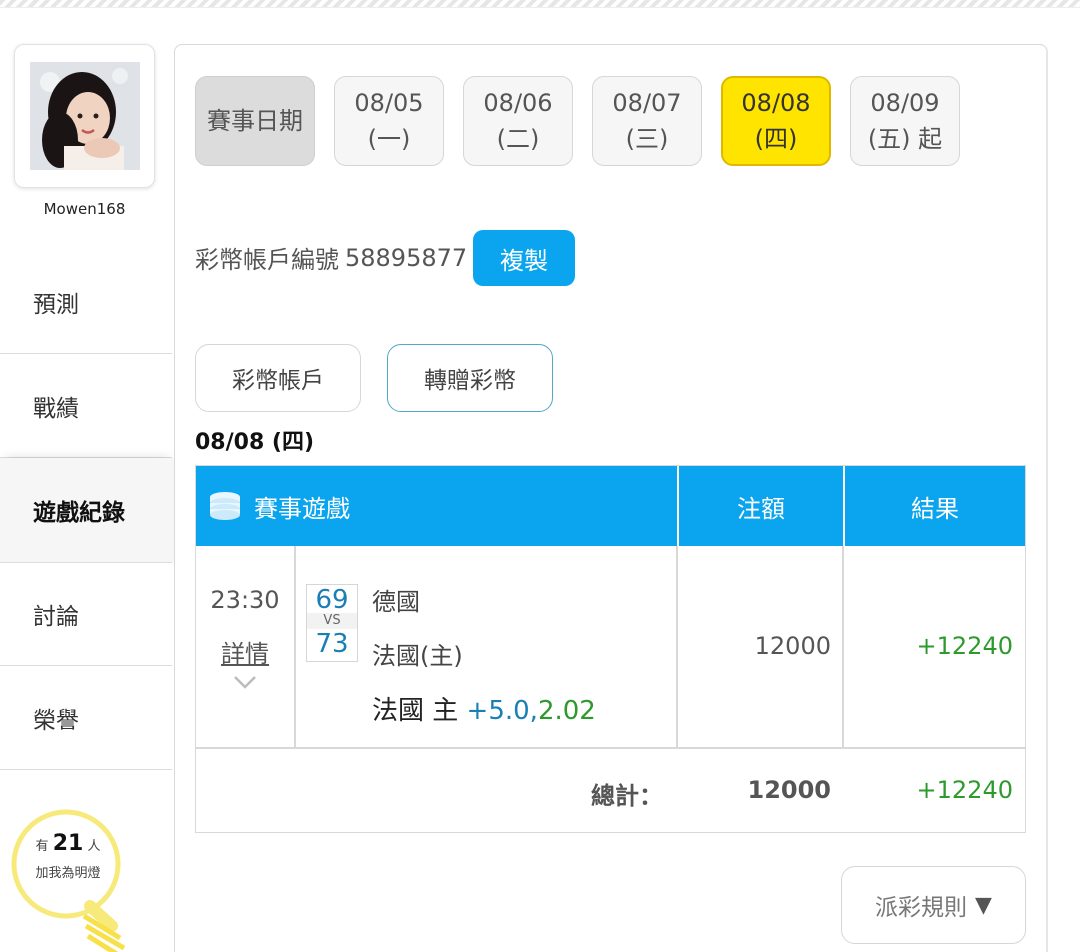 This screenshot has height=952, width=1080. What do you see at coordinates (566, 711) in the screenshot?
I see `pick-odds: 2.02` at bounding box center [566, 711].